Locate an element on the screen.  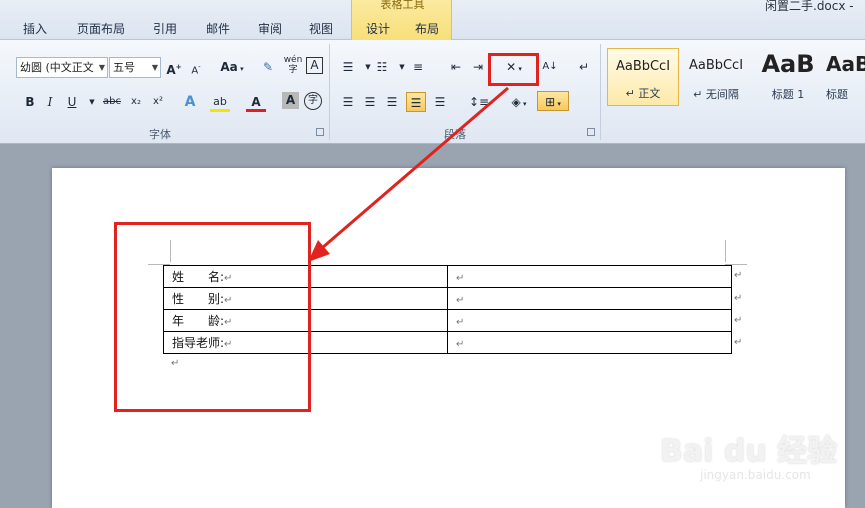
watermark-text: Bai du 经验 is located at coordinates (749, 451).